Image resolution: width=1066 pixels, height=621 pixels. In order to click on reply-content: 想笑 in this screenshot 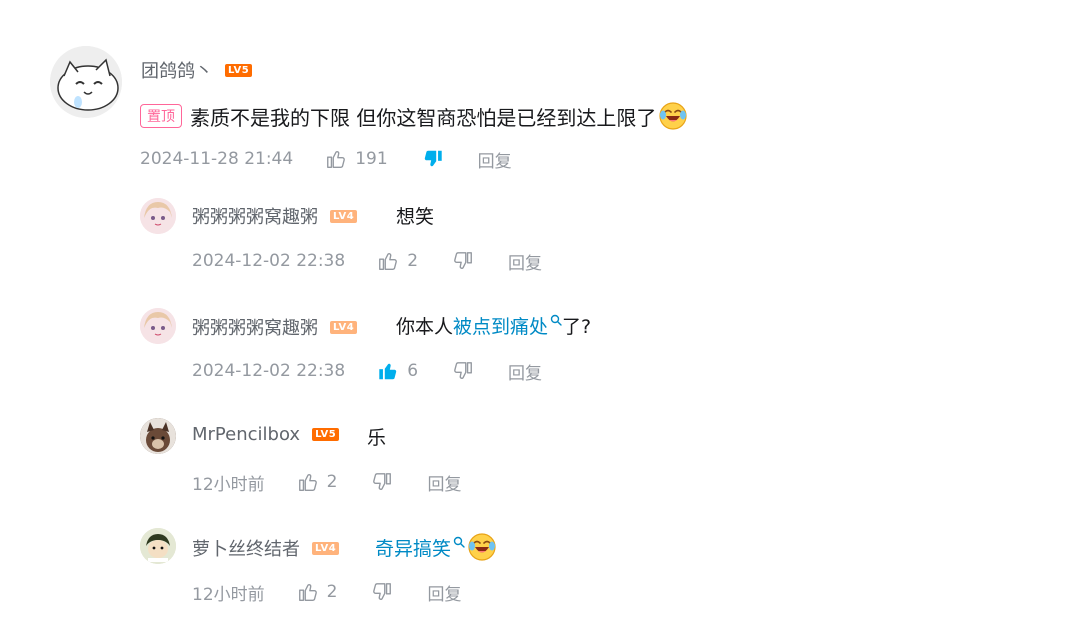, I will do `click(415, 215)`.